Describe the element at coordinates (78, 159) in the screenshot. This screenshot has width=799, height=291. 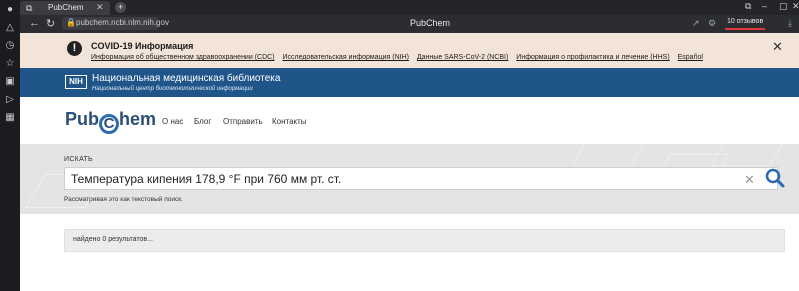
I see `search-label: ИСКАТЬ` at that location.